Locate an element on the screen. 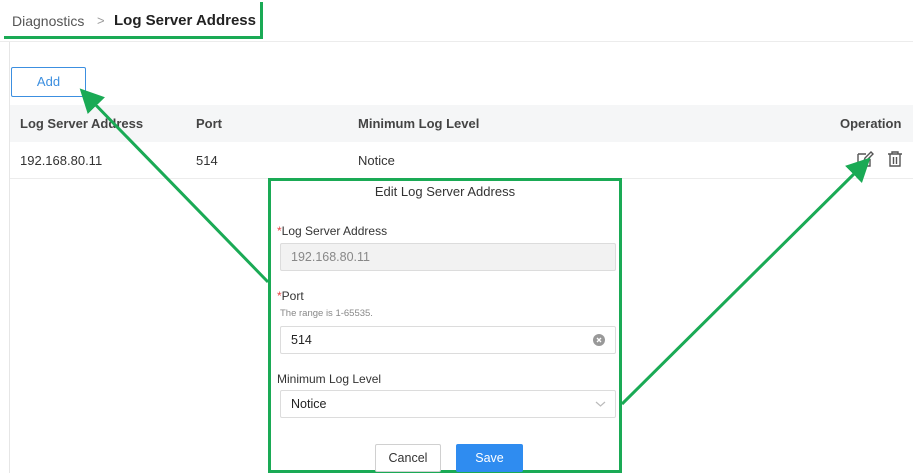 This screenshot has width=913, height=473. address-label-text: Log Server Address is located at coordinates (334, 231).